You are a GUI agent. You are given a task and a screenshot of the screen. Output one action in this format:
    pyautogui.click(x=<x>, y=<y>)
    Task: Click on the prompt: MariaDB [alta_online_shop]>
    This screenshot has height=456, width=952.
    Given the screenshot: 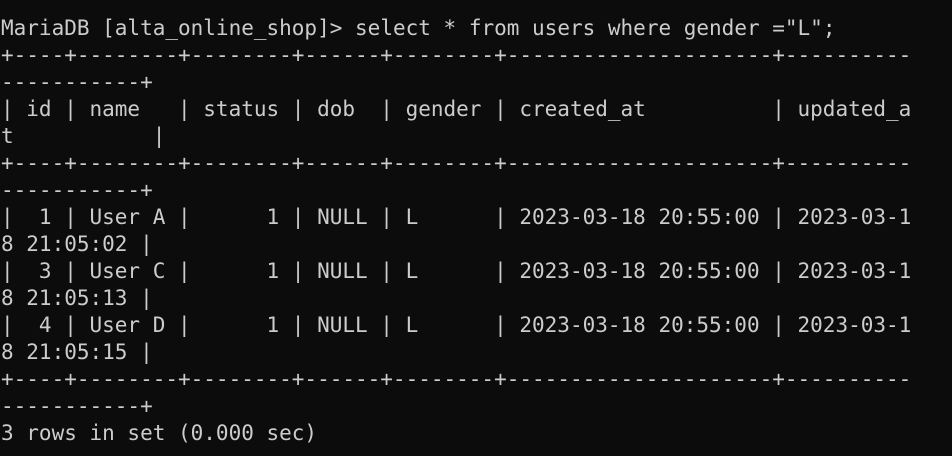 What is the action you would take?
    pyautogui.click(x=172, y=28)
    